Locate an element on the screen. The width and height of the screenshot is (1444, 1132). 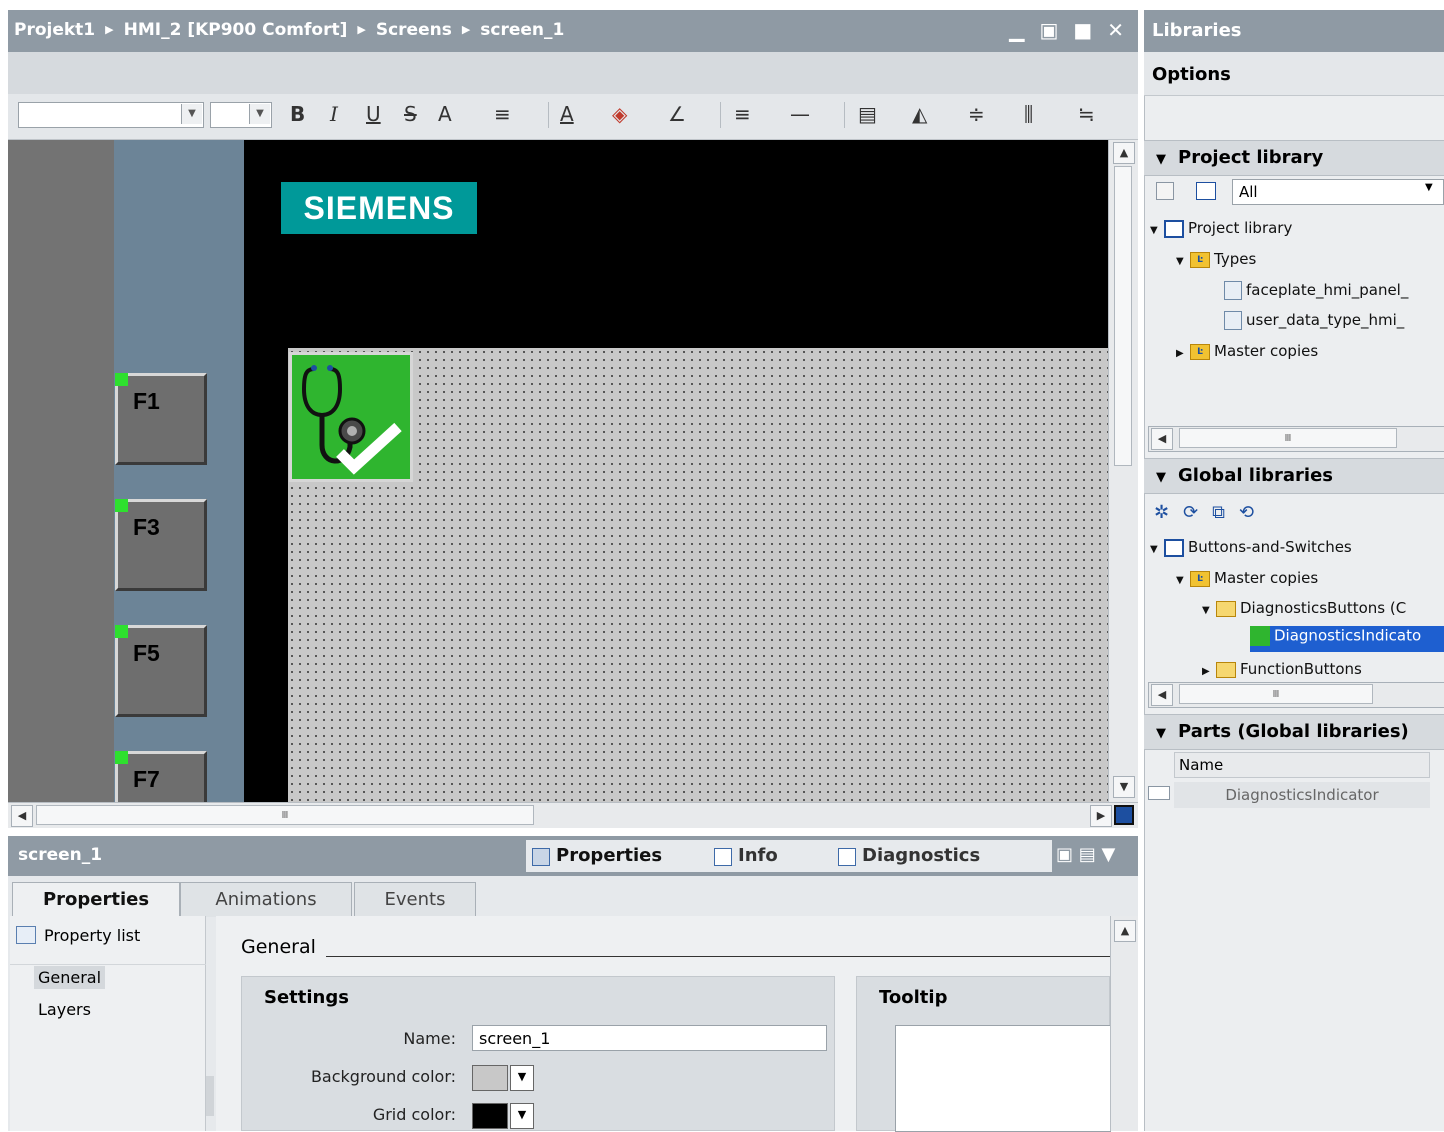
property-list-link: Property list is located at coordinates (92, 935).